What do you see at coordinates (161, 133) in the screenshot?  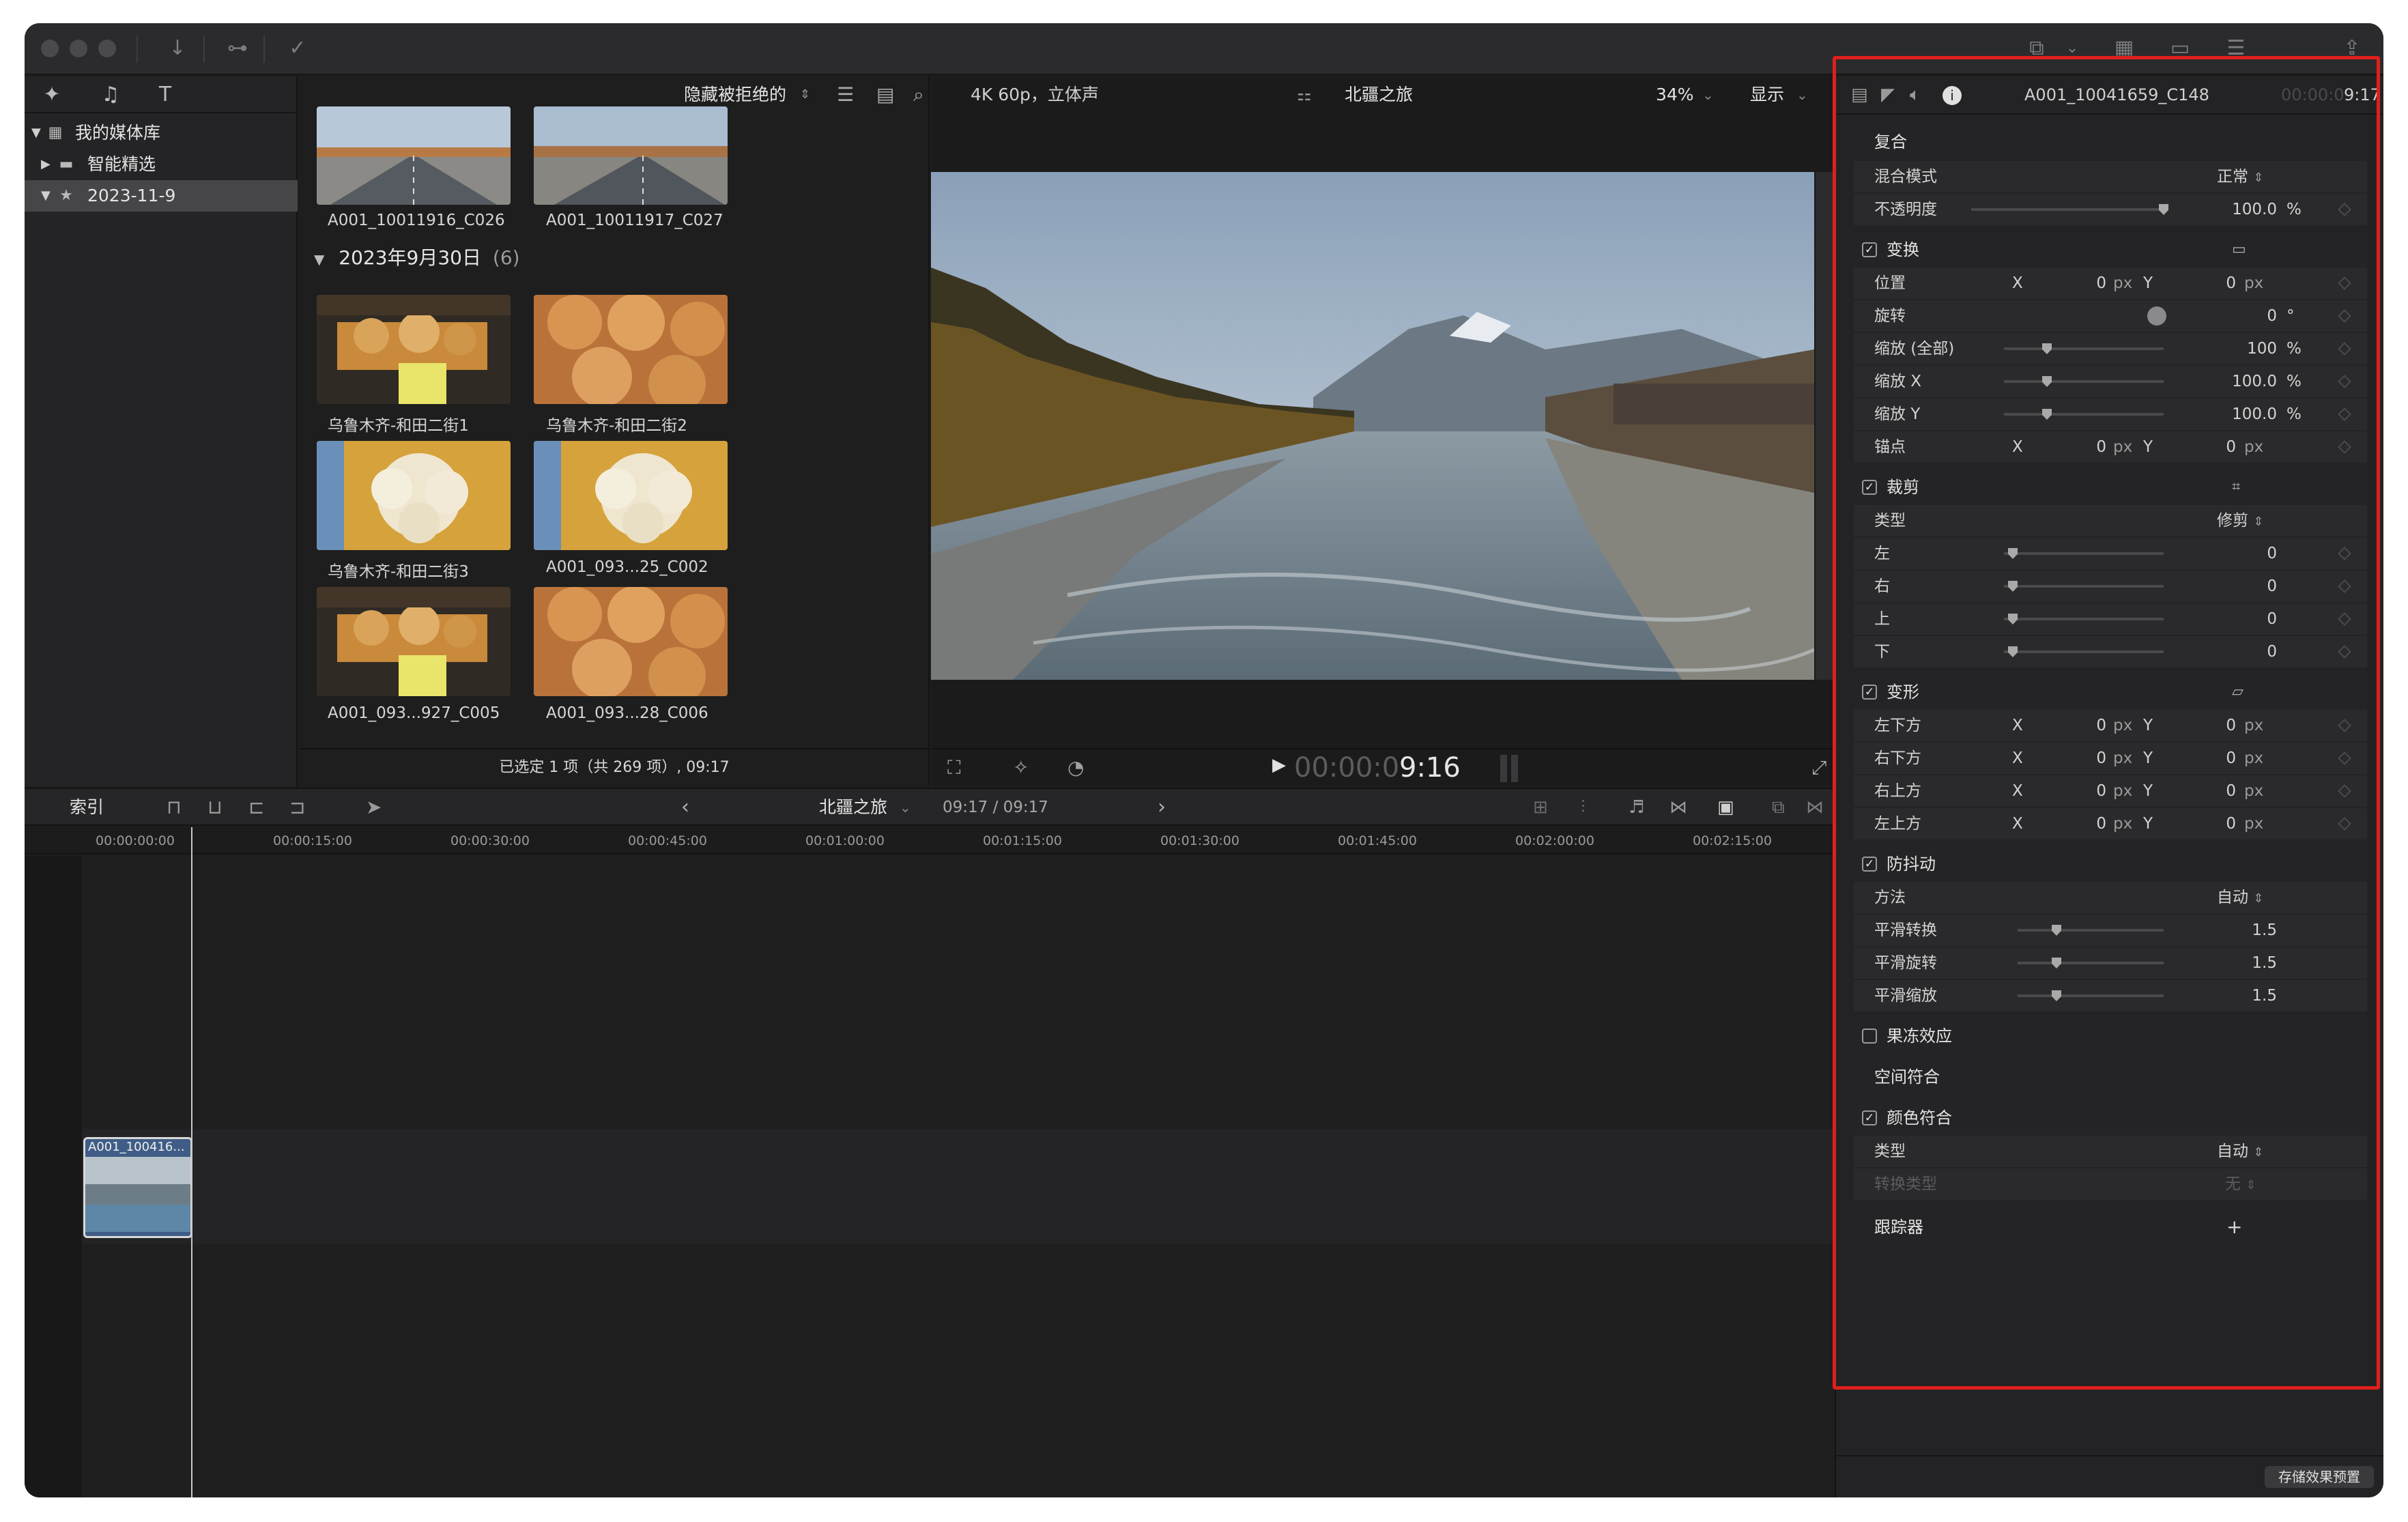 I see `library-item-my-library: ▼ ▦ 我的媒体库` at bounding box center [161, 133].